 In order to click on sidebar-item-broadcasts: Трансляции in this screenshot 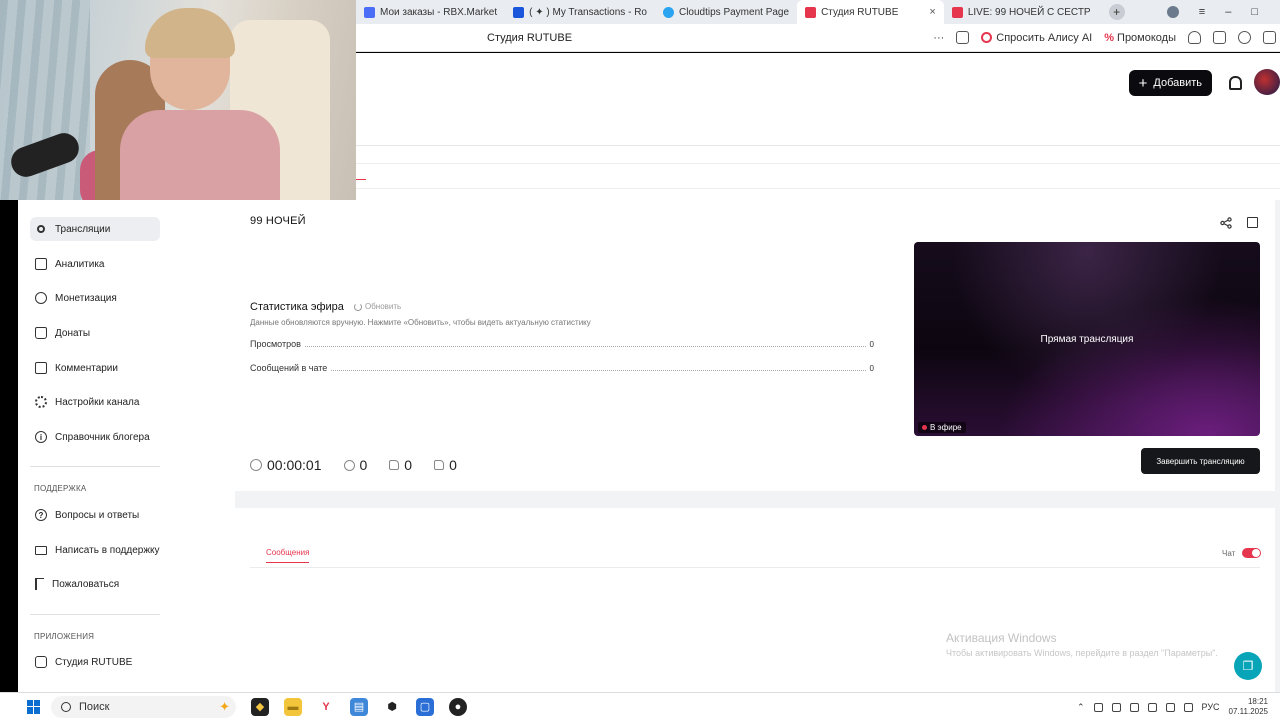, I will do `click(95, 229)`.